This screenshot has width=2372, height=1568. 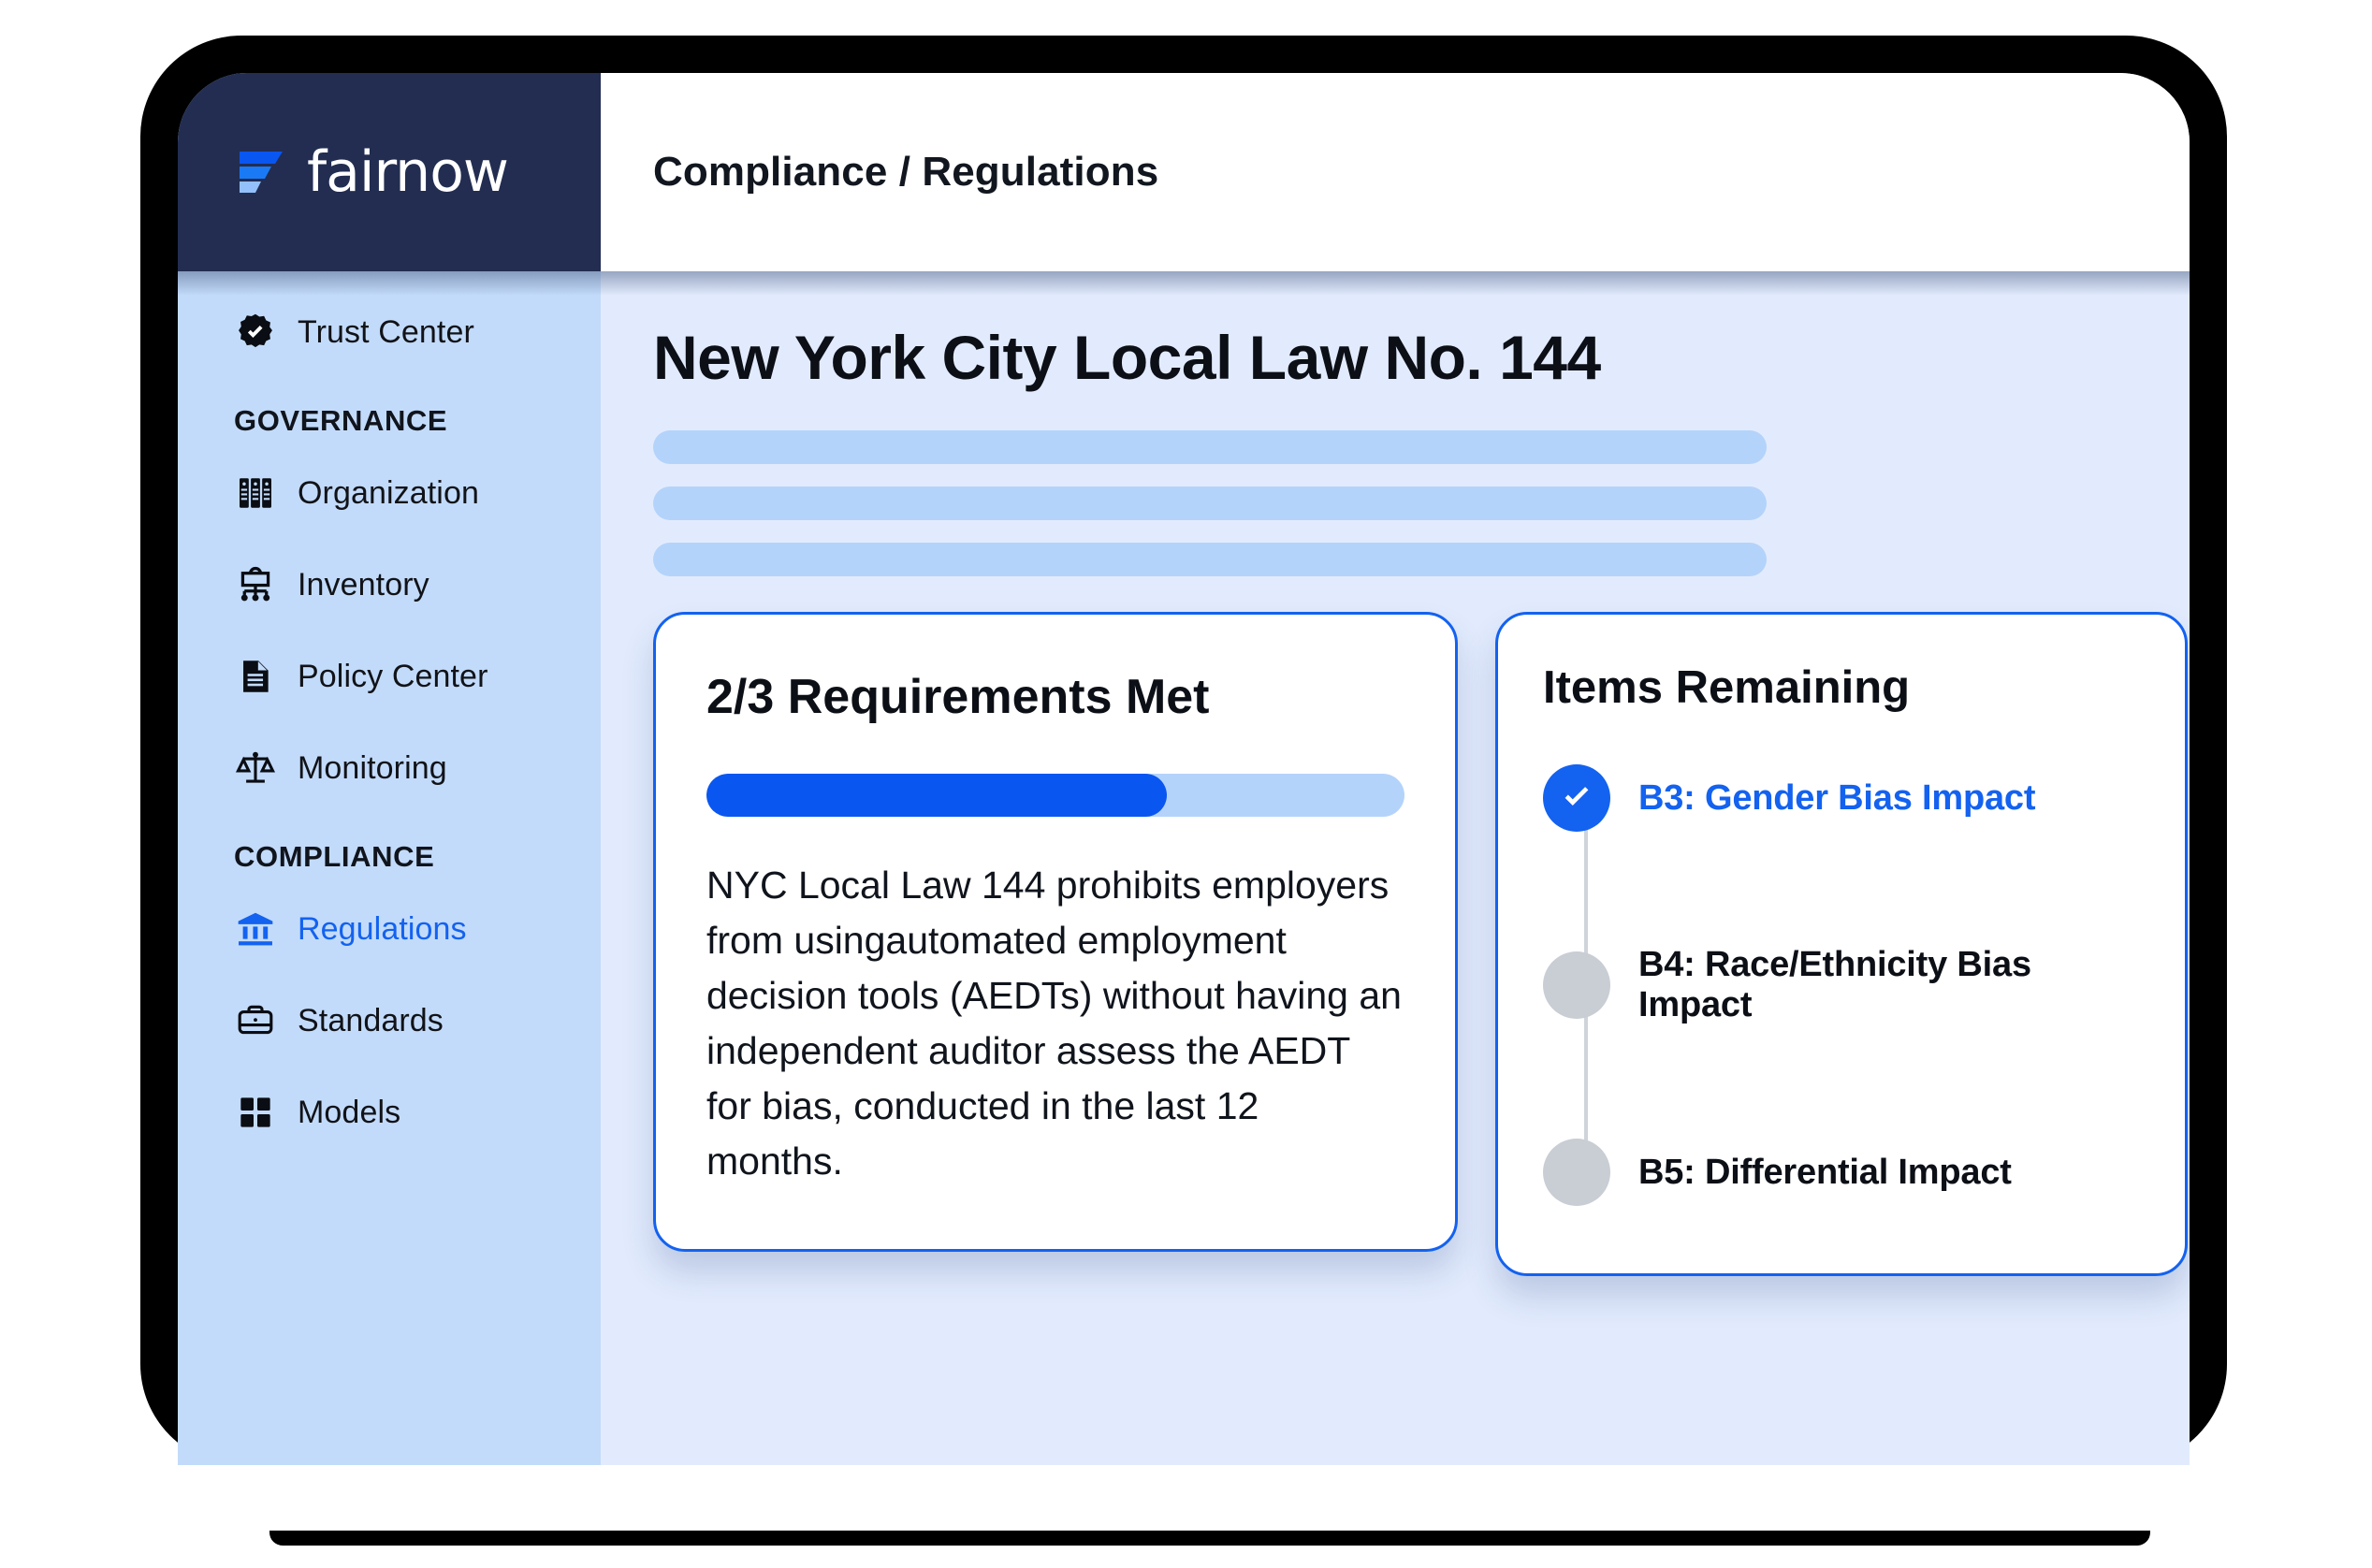 What do you see at coordinates (386, 332) in the screenshot?
I see `sidebar-item-label: Trust Center` at bounding box center [386, 332].